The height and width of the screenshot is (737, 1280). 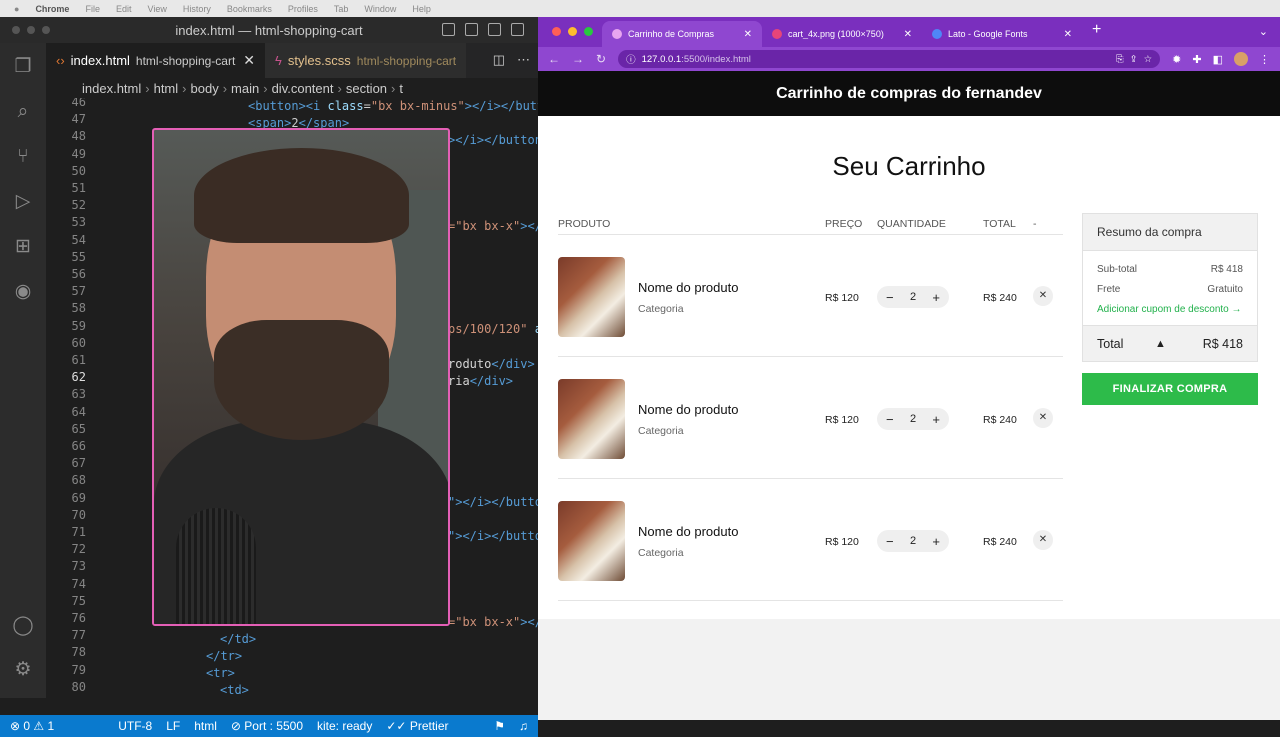 I want to click on extensions-puzzle-icon: ✚, so click(x=1196, y=59).